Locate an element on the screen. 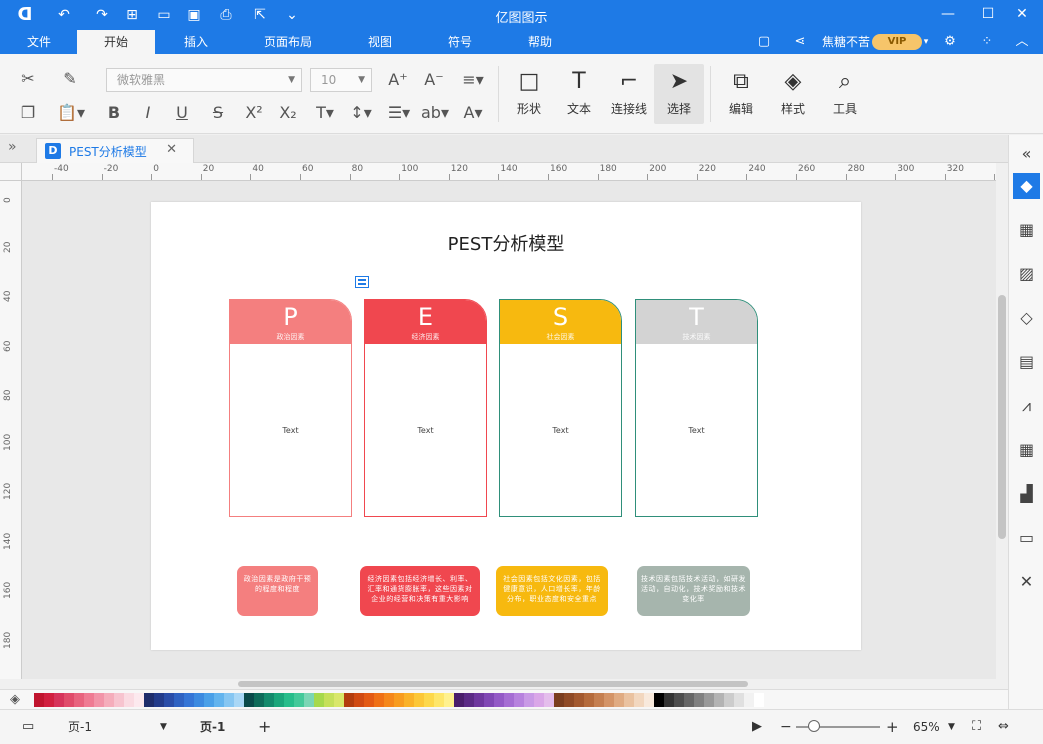 This screenshot has height=744, width=1043. close-tab-icon: ✕ is located at coordinates (171, 149).